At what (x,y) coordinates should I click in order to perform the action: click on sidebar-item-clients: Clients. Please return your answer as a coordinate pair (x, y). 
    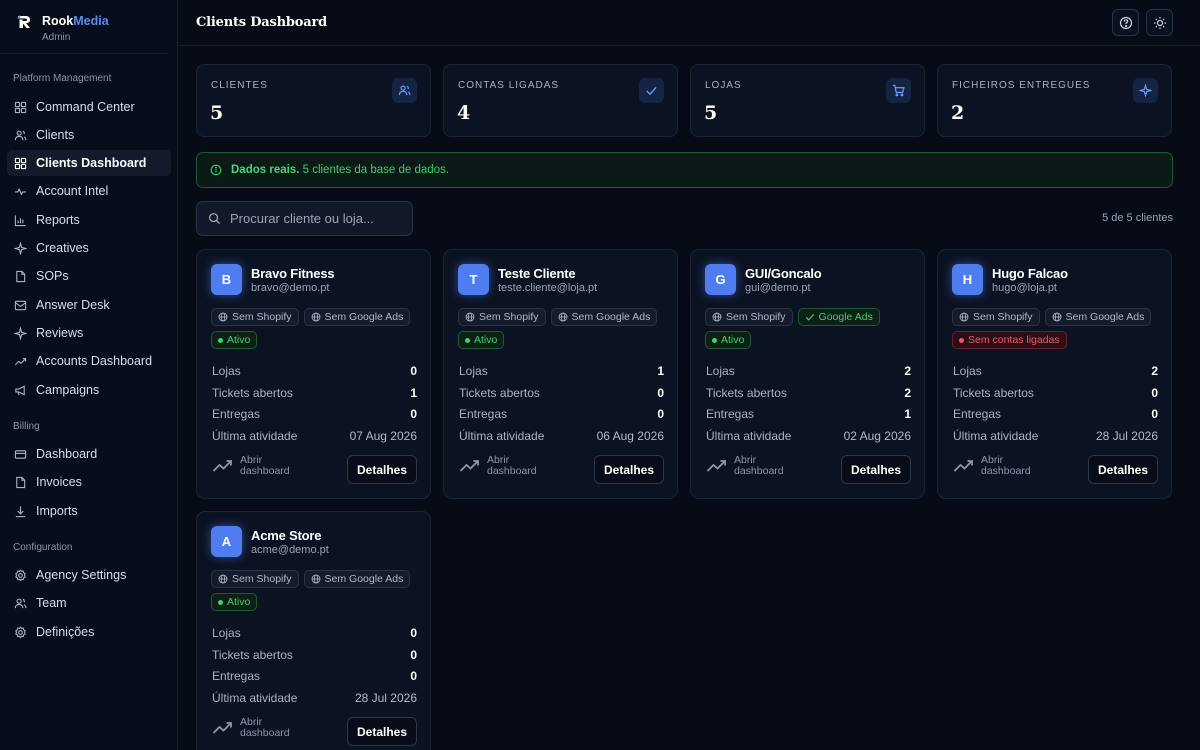
    Looking at the image, I should click on (89, 135).